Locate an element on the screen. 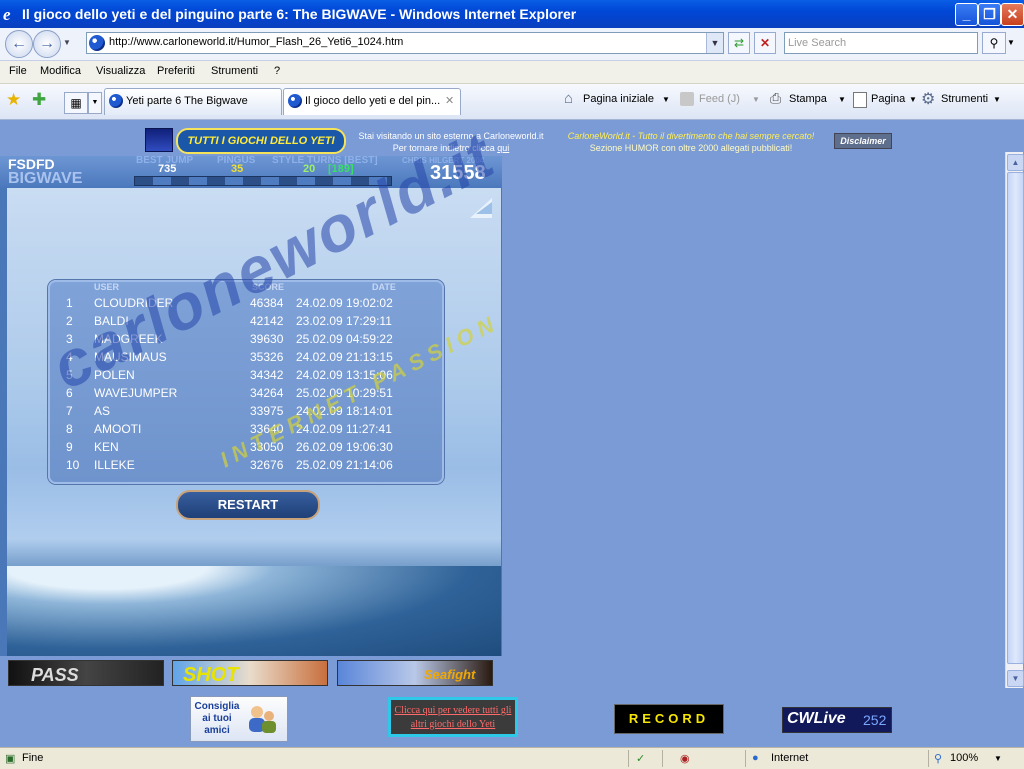 The width and height of the screenshot is (1024, 769). url-dropdown-icon: ▼ is located at coordinates (714, 43).